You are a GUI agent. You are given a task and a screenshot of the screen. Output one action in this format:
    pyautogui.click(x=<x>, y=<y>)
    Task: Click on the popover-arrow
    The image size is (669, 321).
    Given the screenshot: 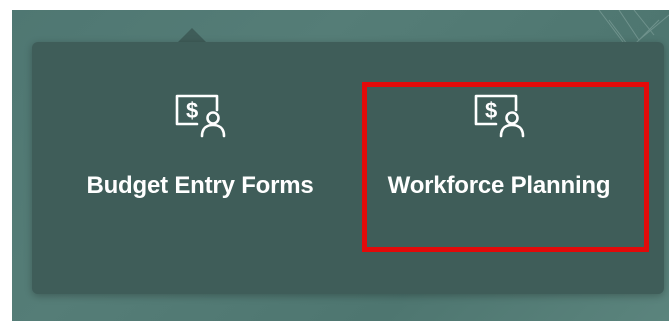 What is the action you would take?
    pyautogui.click(x=192, y=35)
    